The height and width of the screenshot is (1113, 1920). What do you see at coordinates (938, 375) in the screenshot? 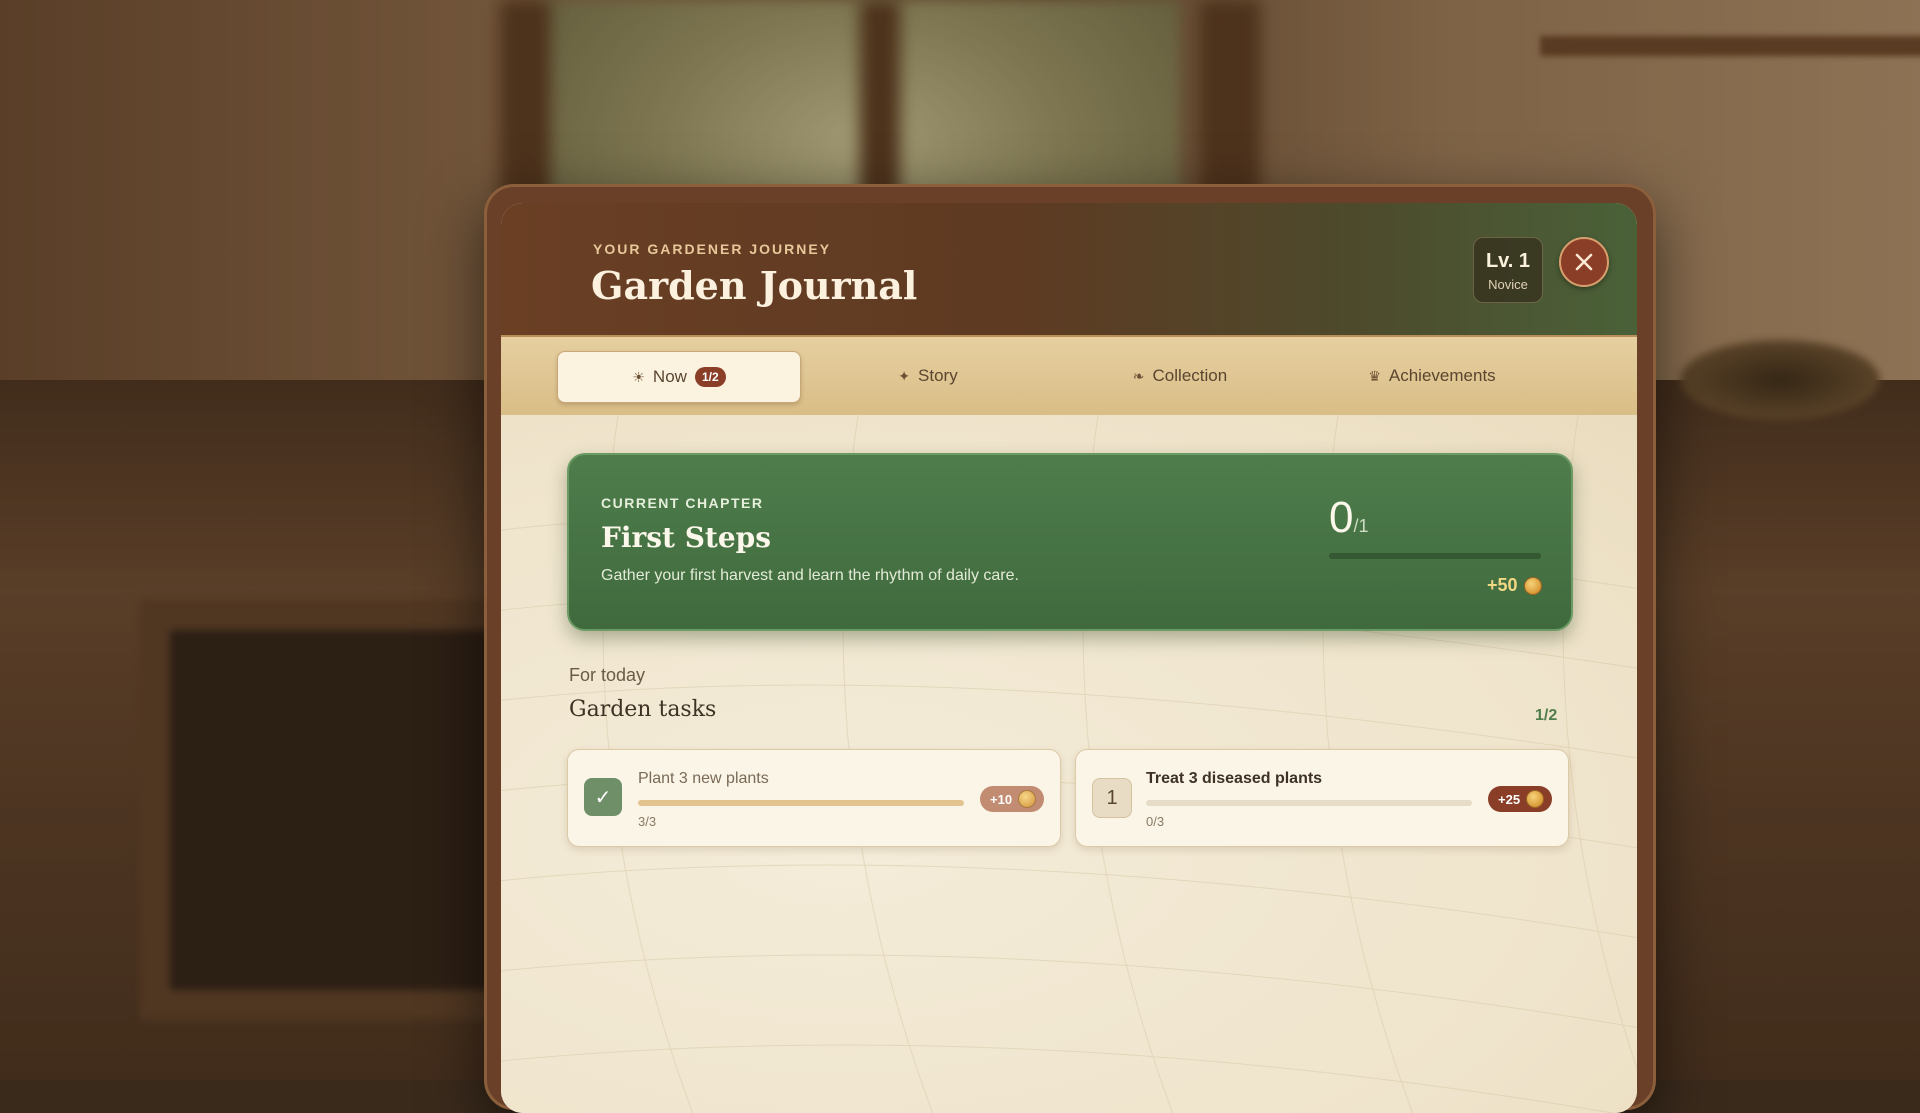
I see `tab-label: Story` at bounding box center [938, 375].